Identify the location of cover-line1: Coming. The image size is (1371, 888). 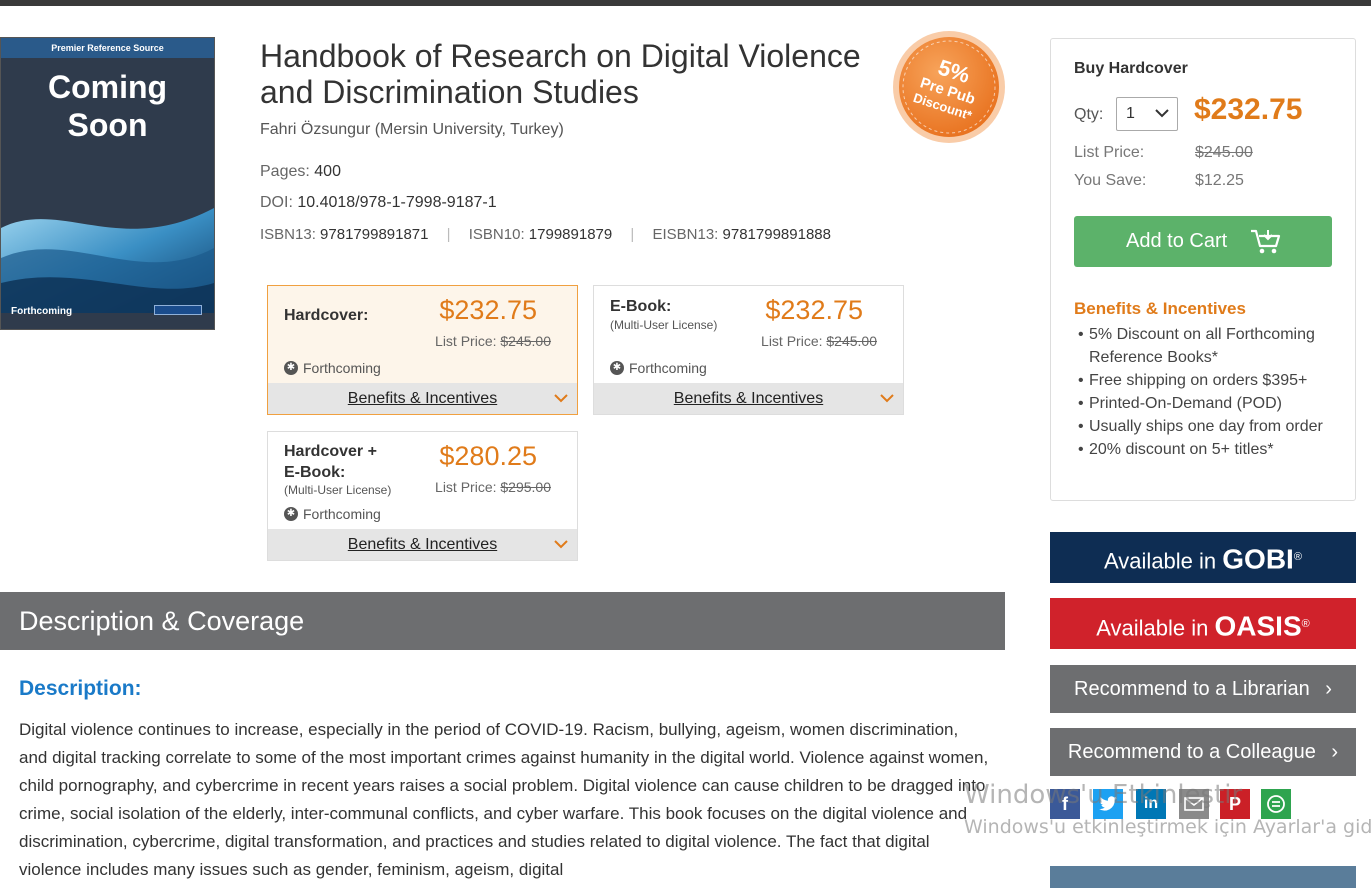
(107, 87).